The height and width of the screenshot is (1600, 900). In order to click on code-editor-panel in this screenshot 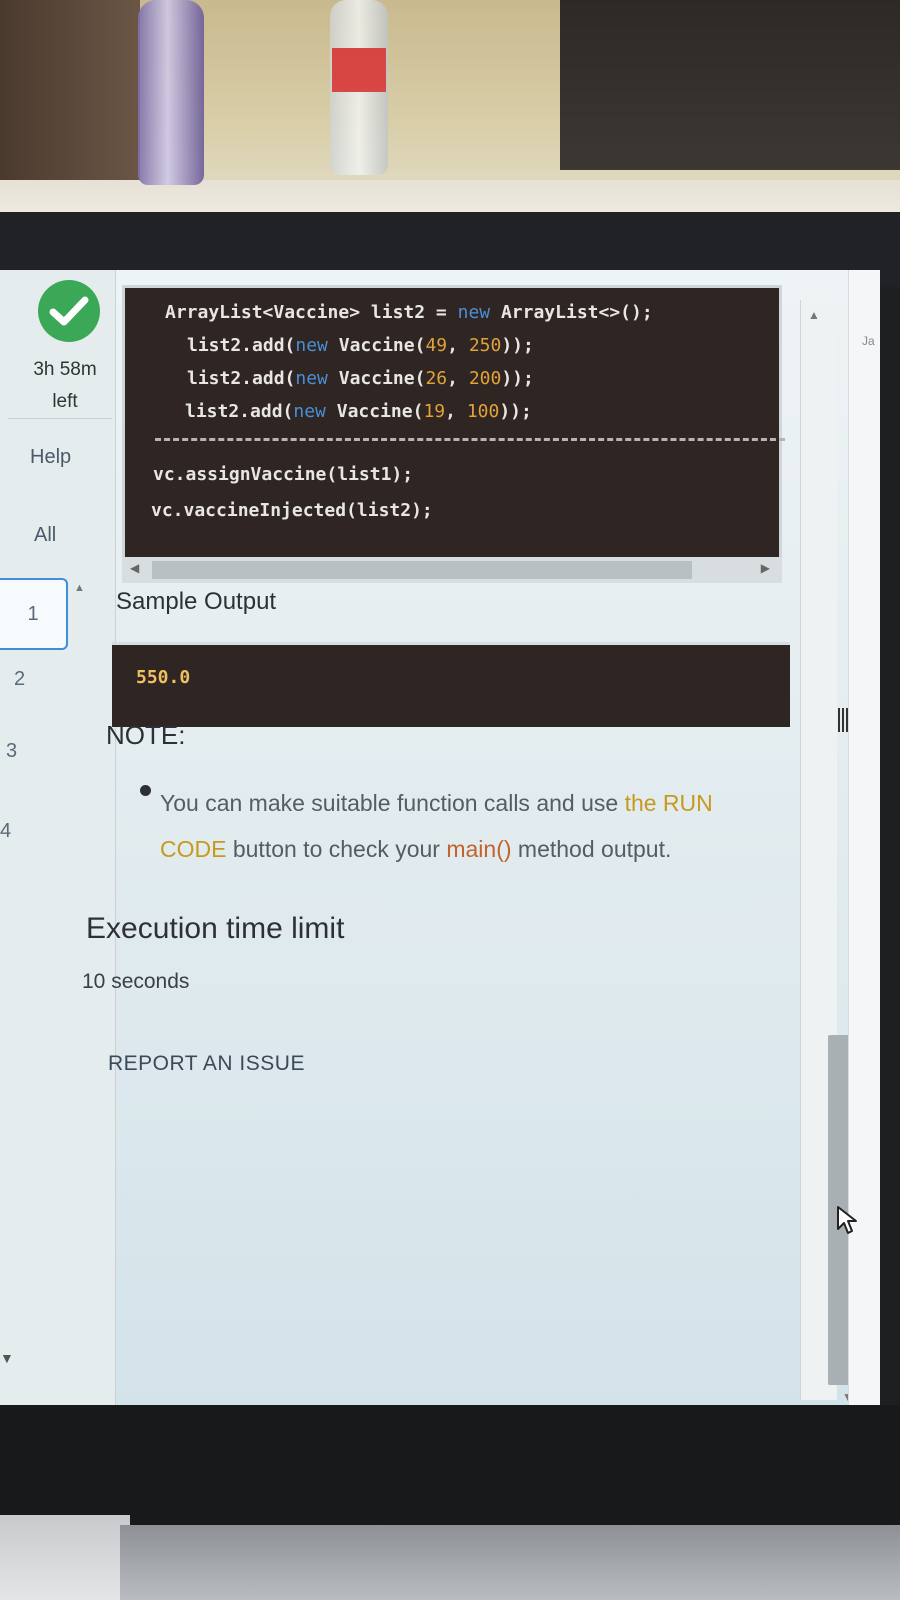, I will do `click(864, 840)`.